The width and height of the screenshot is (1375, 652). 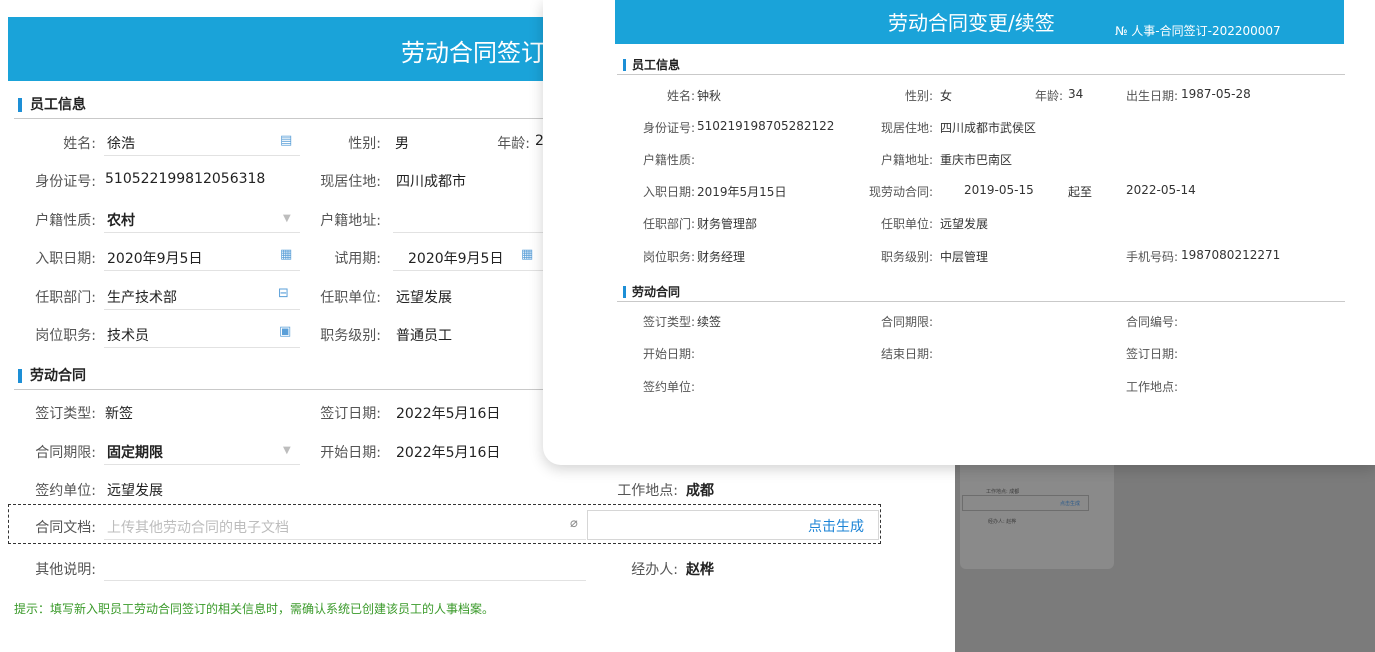 What do you see at coordinates (964, 257) in the screenshot?
I see `level-value: 中层管理` at bounding box center [964, 257].